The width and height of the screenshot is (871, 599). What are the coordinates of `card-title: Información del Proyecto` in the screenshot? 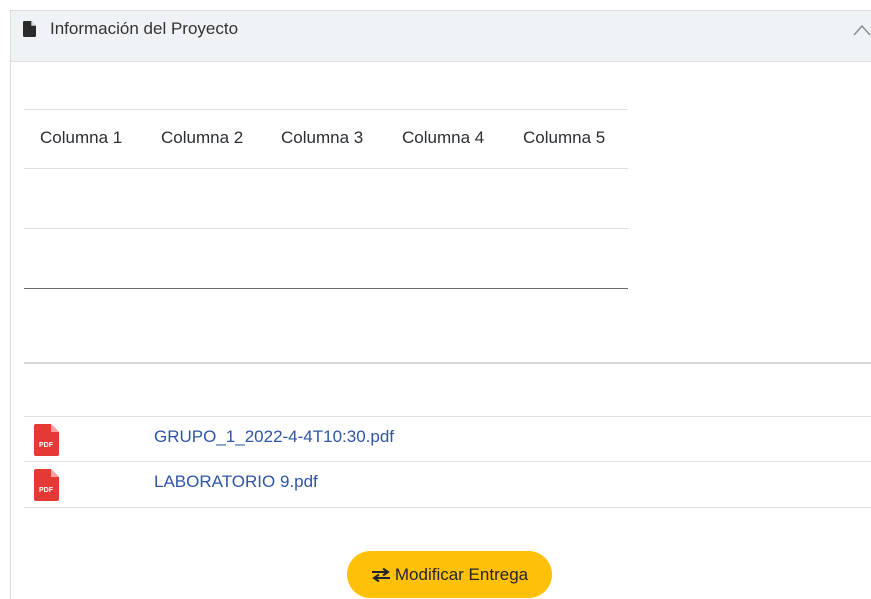 It's located at (144, 28).